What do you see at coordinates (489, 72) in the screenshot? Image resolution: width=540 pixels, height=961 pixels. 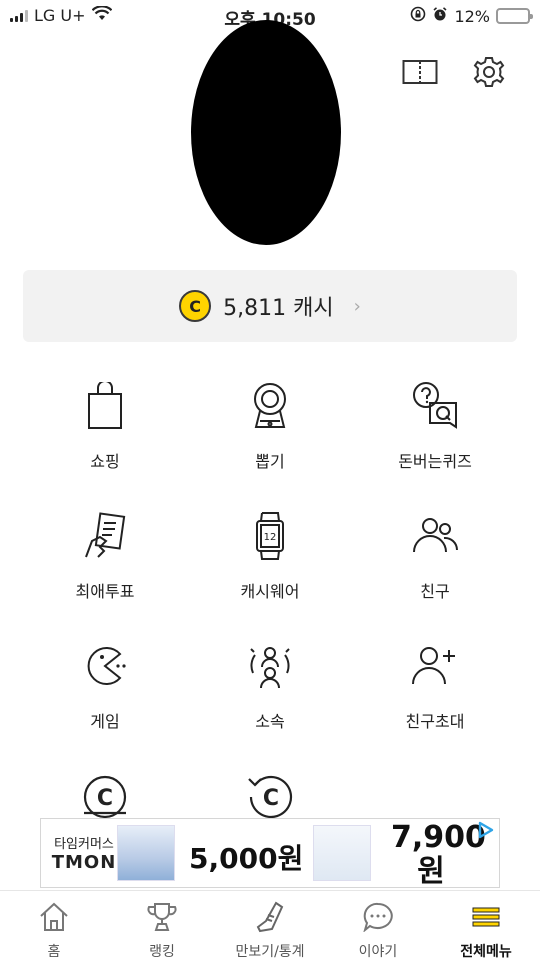 I see `settings-gear-icon` at bounding box center [489, 72].